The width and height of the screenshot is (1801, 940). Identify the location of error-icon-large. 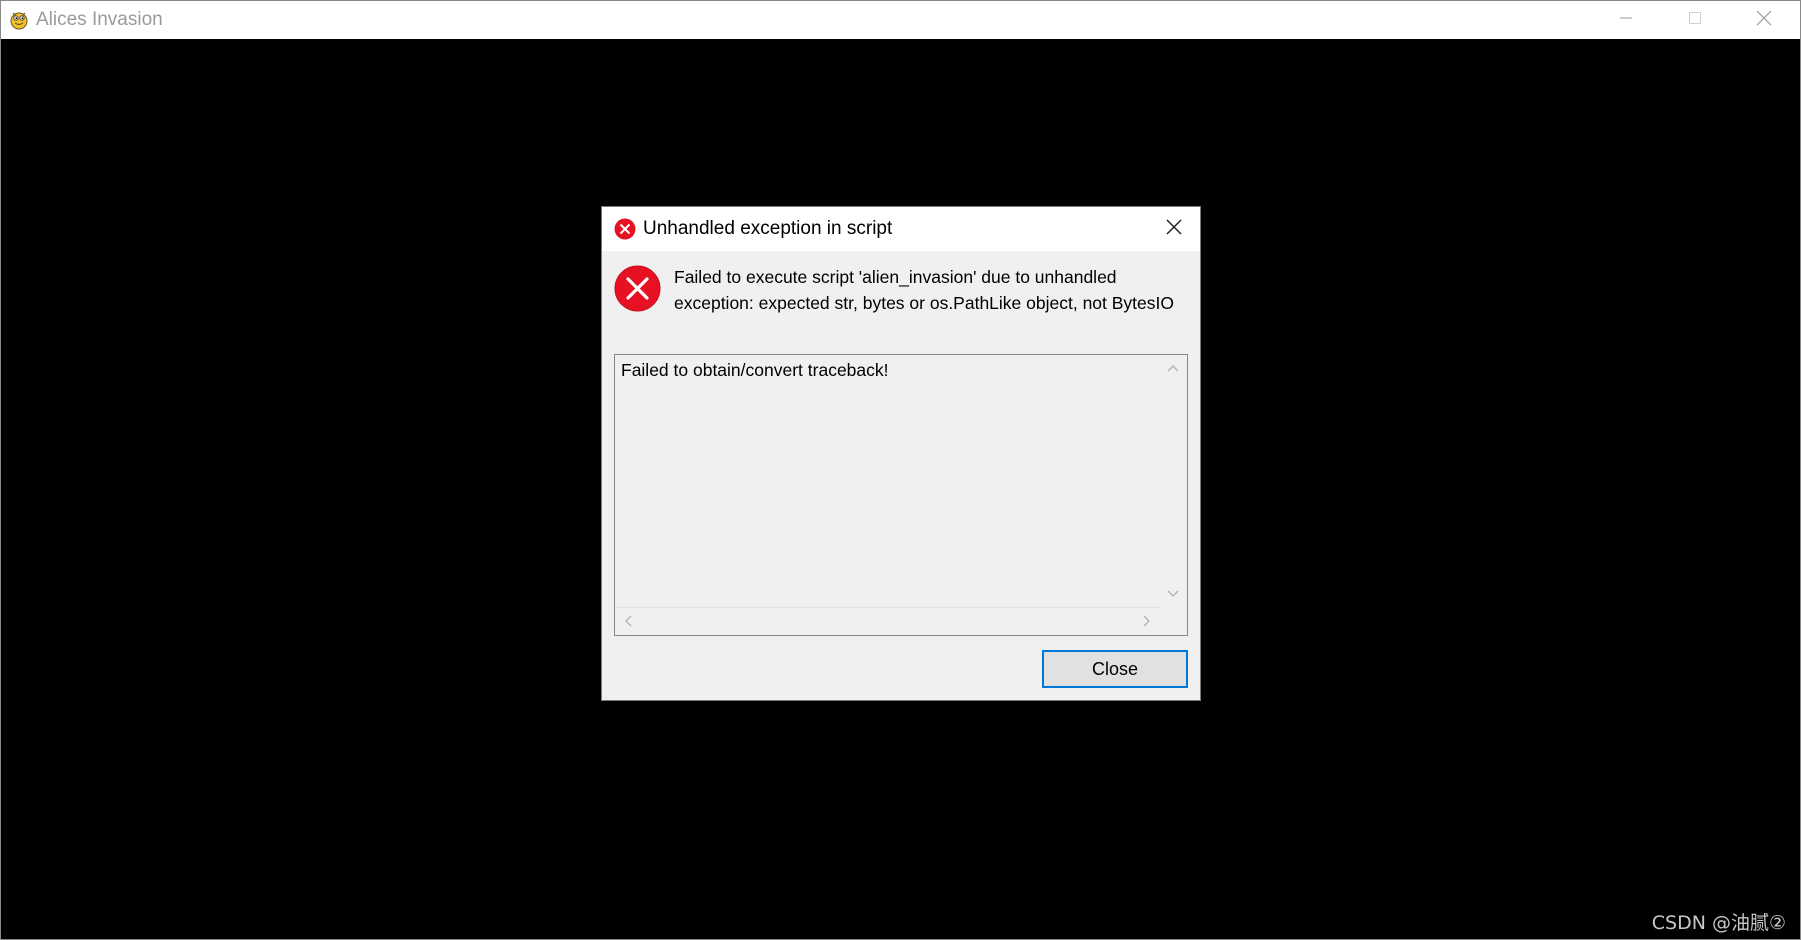
(637, 288).